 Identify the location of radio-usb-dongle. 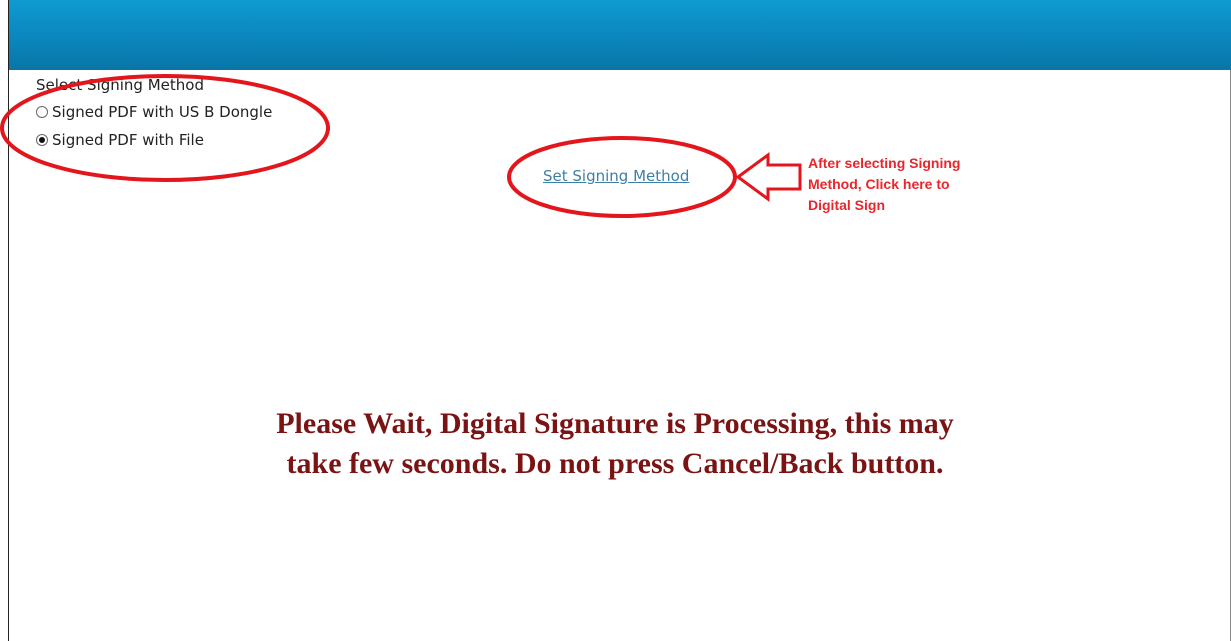
(42, 112).